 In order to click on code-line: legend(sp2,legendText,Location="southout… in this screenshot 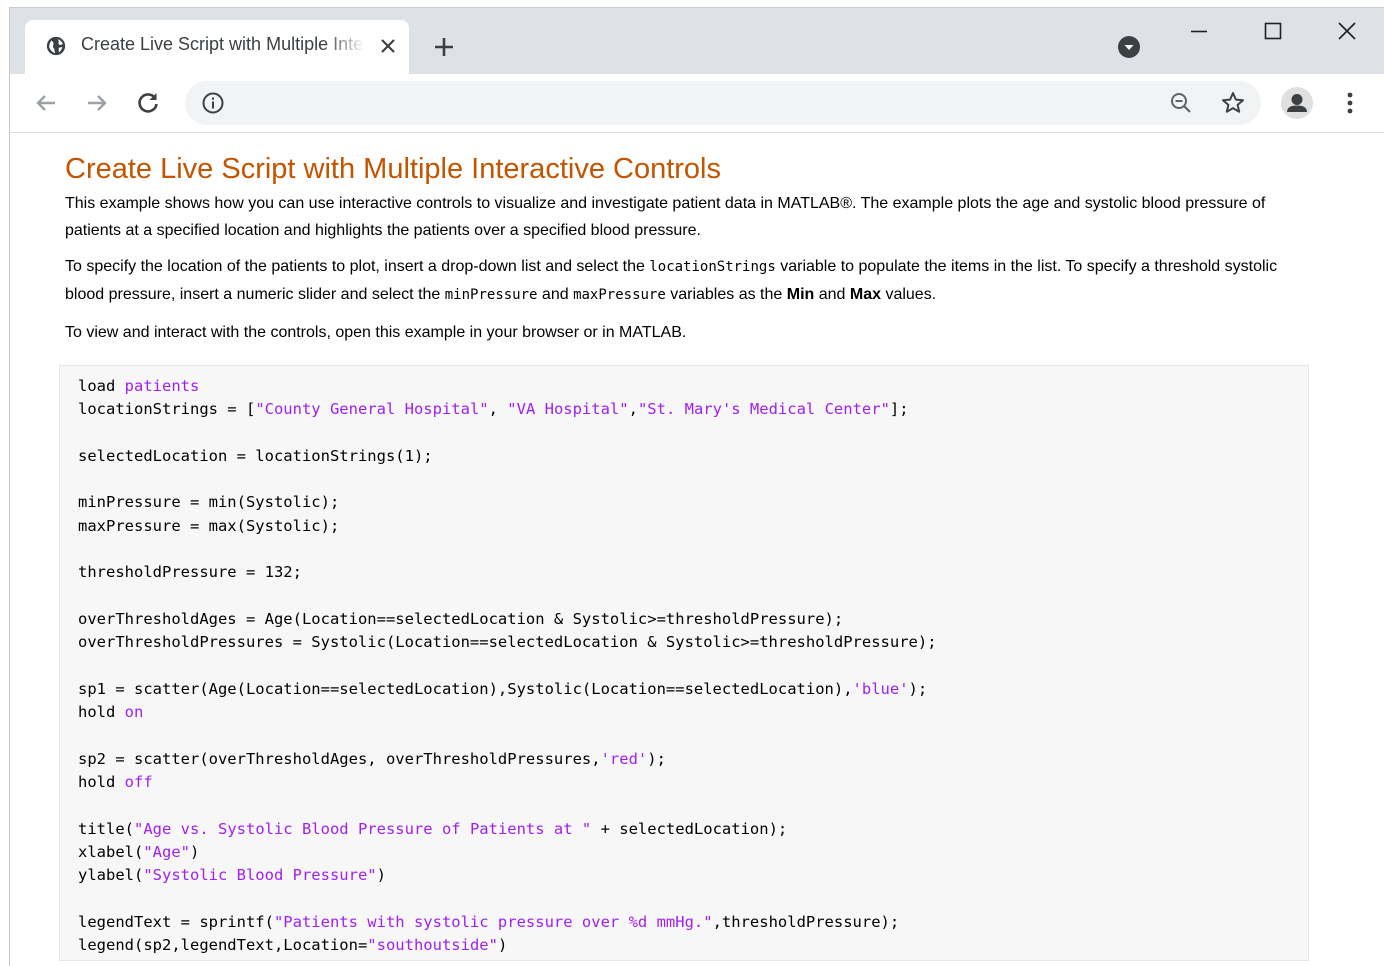, I will do `click(693, 945)`.